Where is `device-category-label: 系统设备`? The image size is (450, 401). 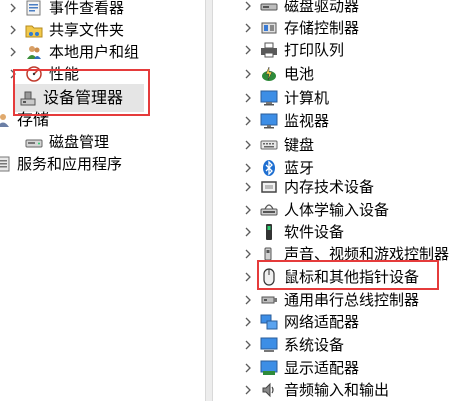 device-category-label: 系统设备 is located at coordinates (314, 345).